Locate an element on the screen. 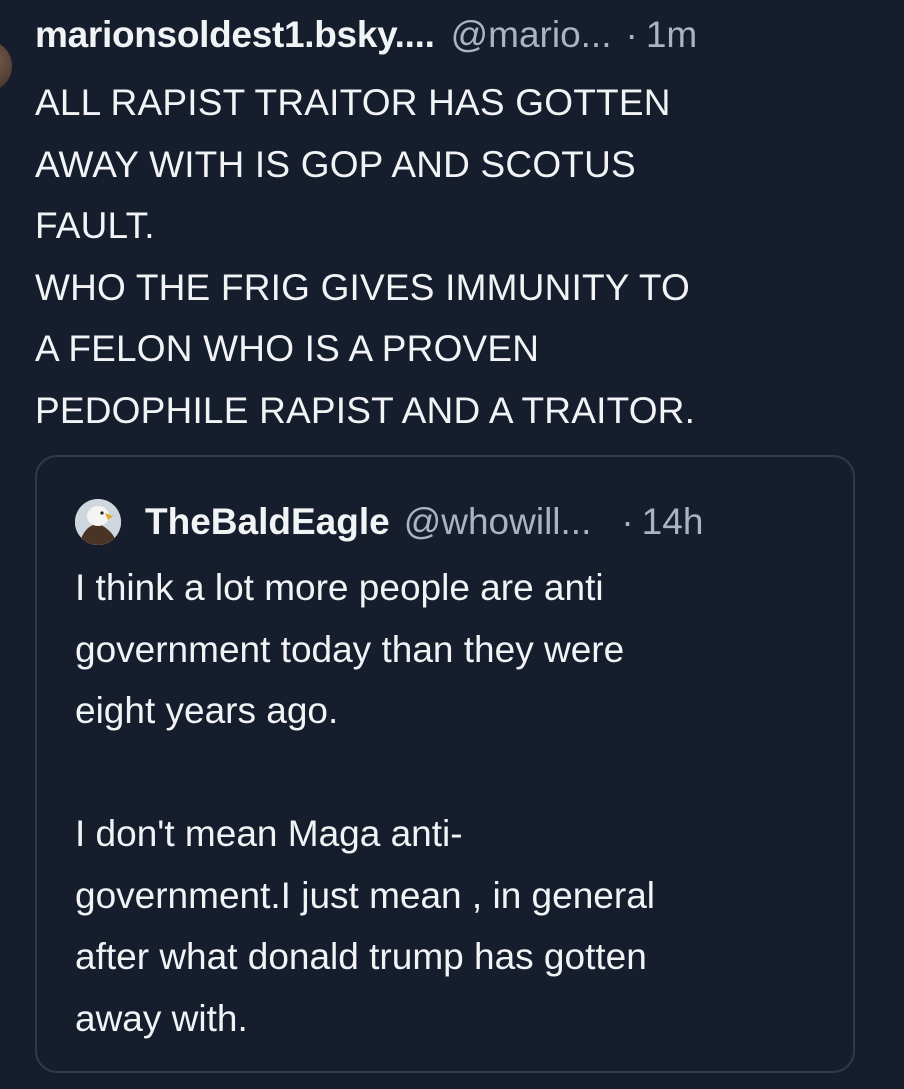 The image size is (904, 1089). bald-eagle-avatar-icon is located at coordinates (98, 522).